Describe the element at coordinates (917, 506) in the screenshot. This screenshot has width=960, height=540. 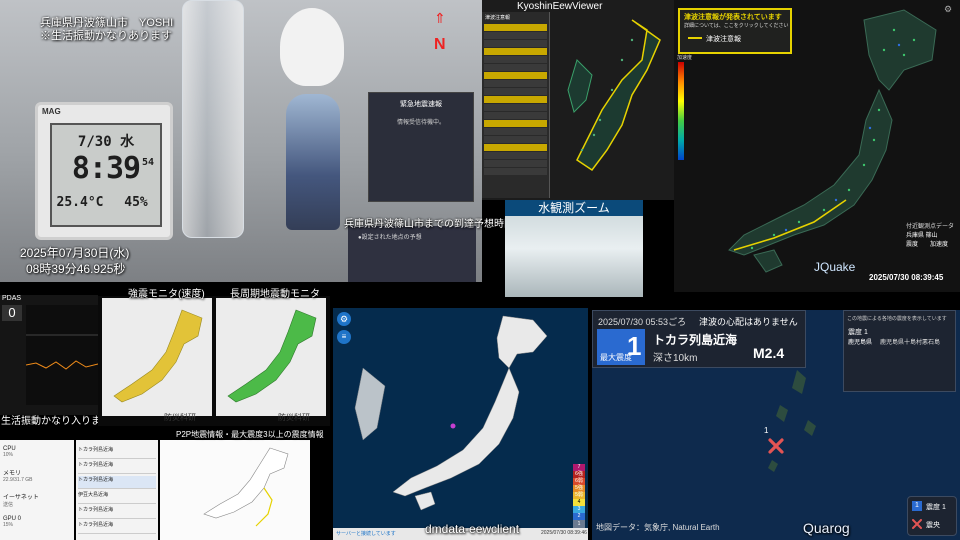
I see `intensity-swatch: 1` at that location.